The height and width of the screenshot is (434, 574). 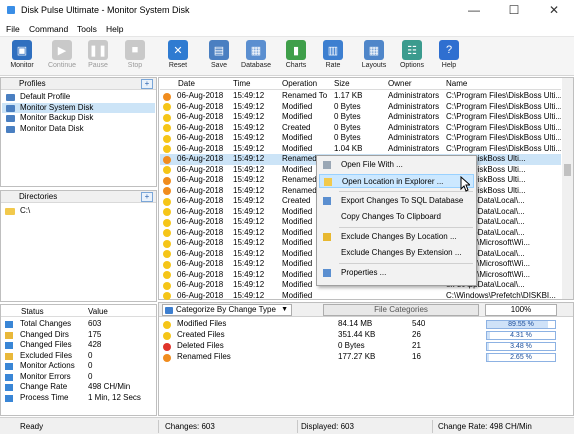 I want to click on menu-command: Command, so click(x=48, y=29).